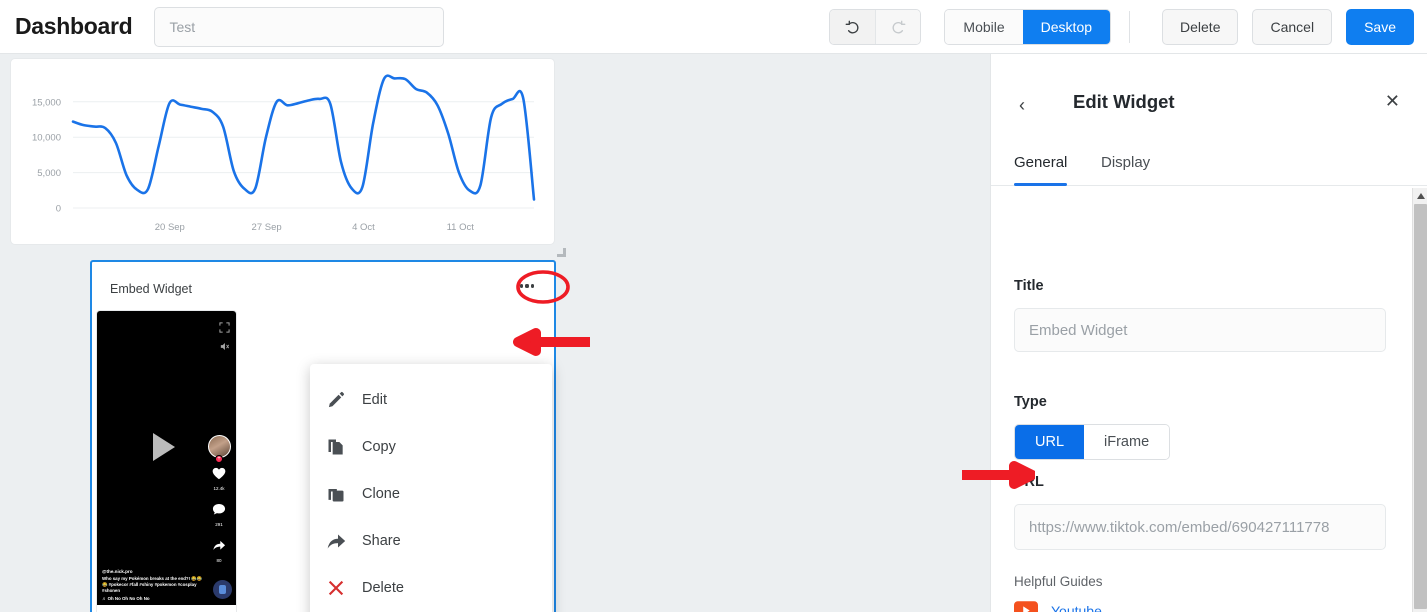  I want to click on dashboard-name-input, so click(299, 26).